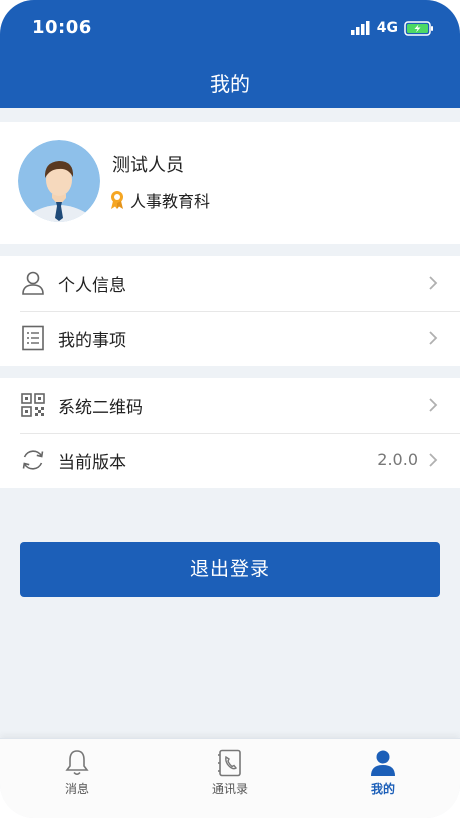 This screenshot has width=460, height=818. Describe the element at coordinates (148, 165) in the screenshot. I see `user-name: 测试人员` at that location.